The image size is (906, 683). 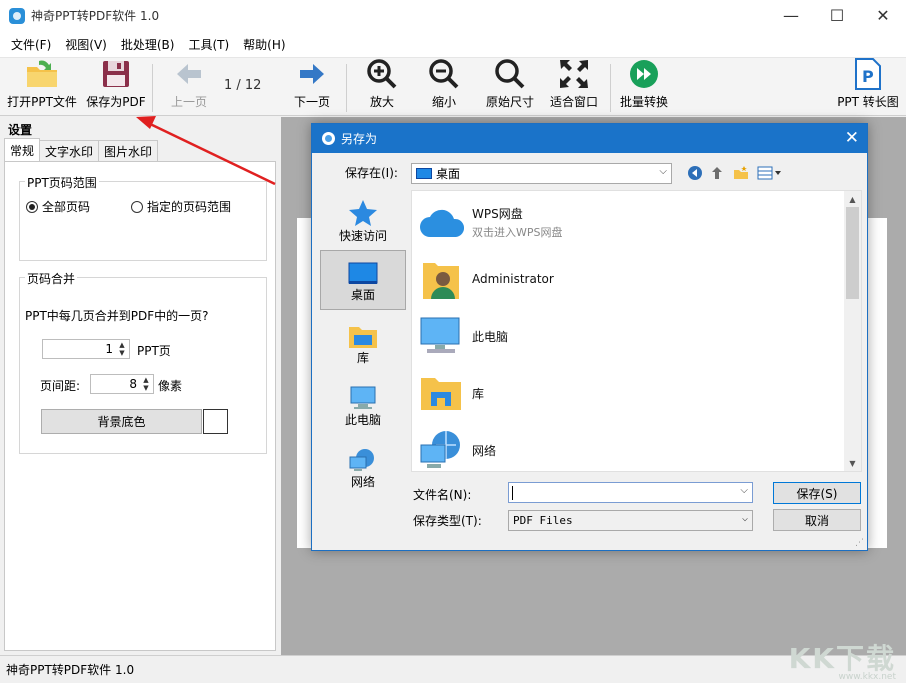 I want to click on list-item: 库, so click(x=451, y=393).